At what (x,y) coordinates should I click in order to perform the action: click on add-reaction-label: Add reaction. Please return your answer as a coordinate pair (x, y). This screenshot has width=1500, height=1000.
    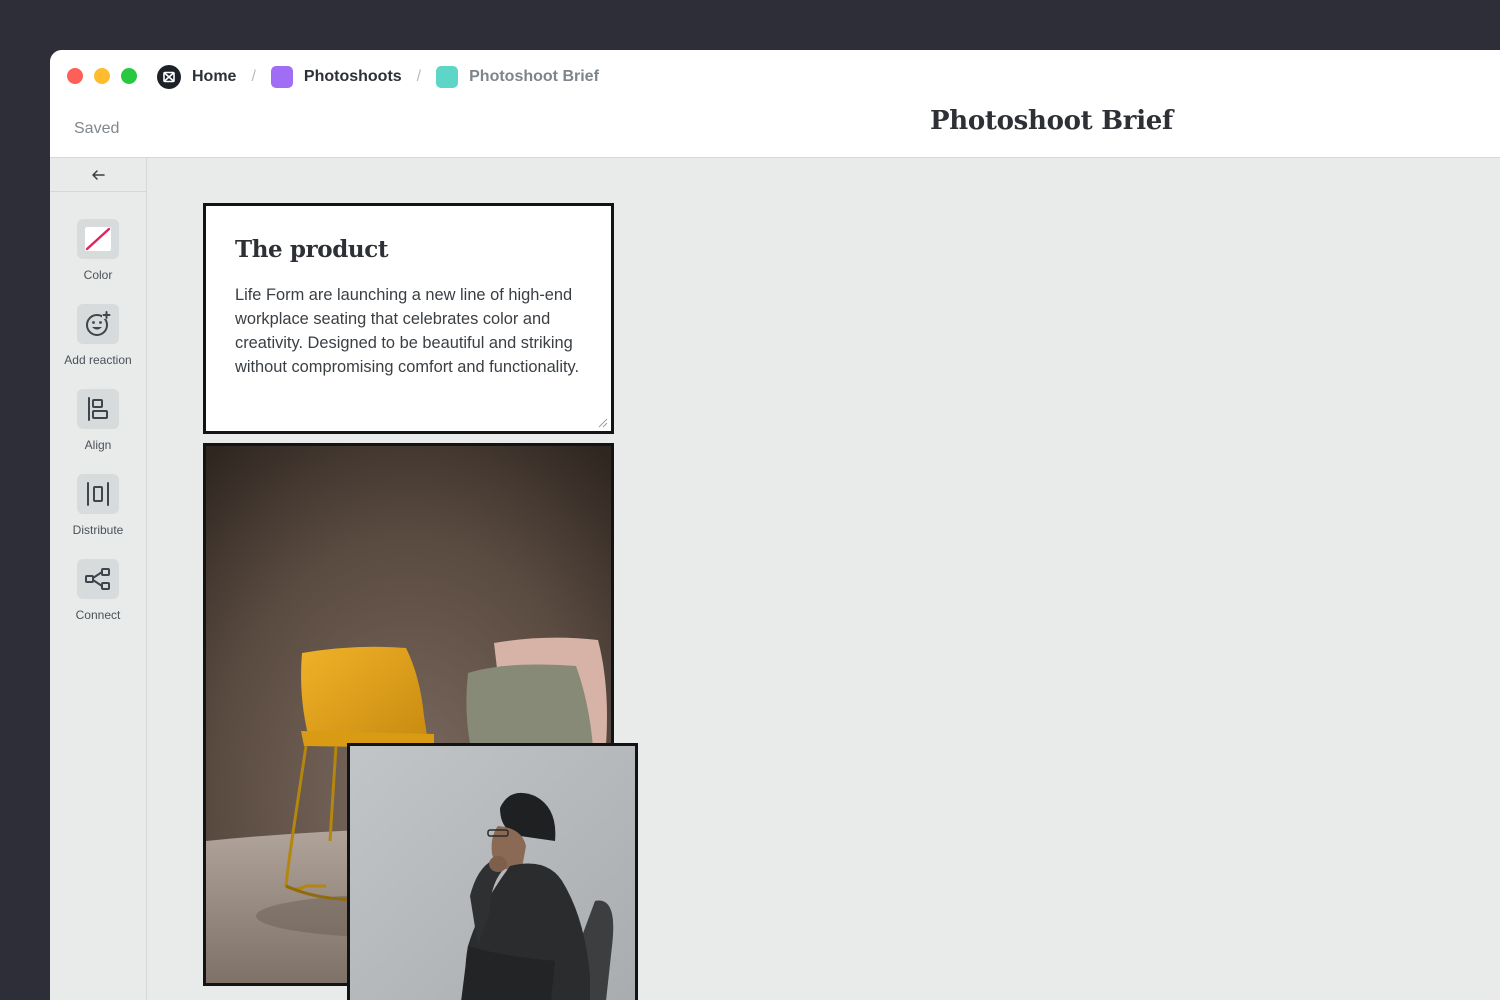
    Looking at the image, I should click on (98, 360).